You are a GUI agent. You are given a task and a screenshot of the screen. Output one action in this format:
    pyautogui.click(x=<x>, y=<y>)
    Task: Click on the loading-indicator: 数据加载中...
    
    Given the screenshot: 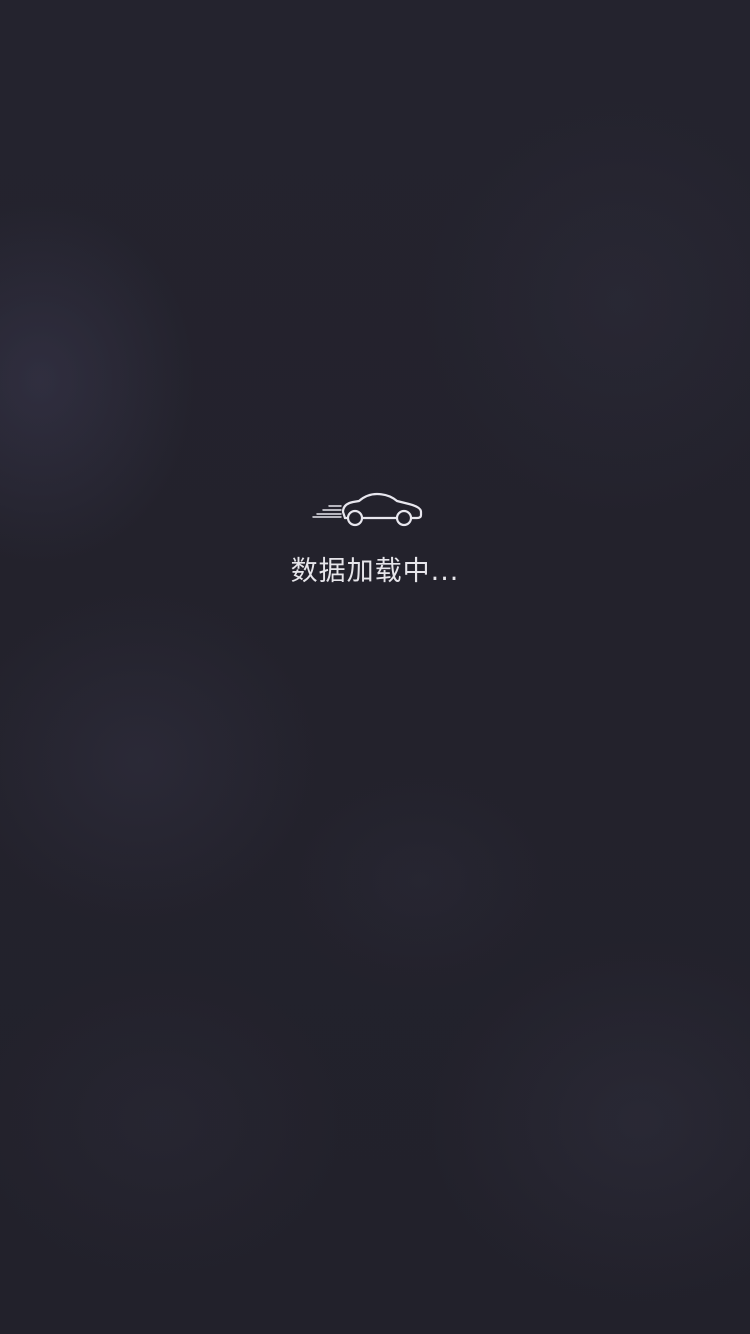 What is the action you would take?
    pyautogui.click(x=375, y=536)
    